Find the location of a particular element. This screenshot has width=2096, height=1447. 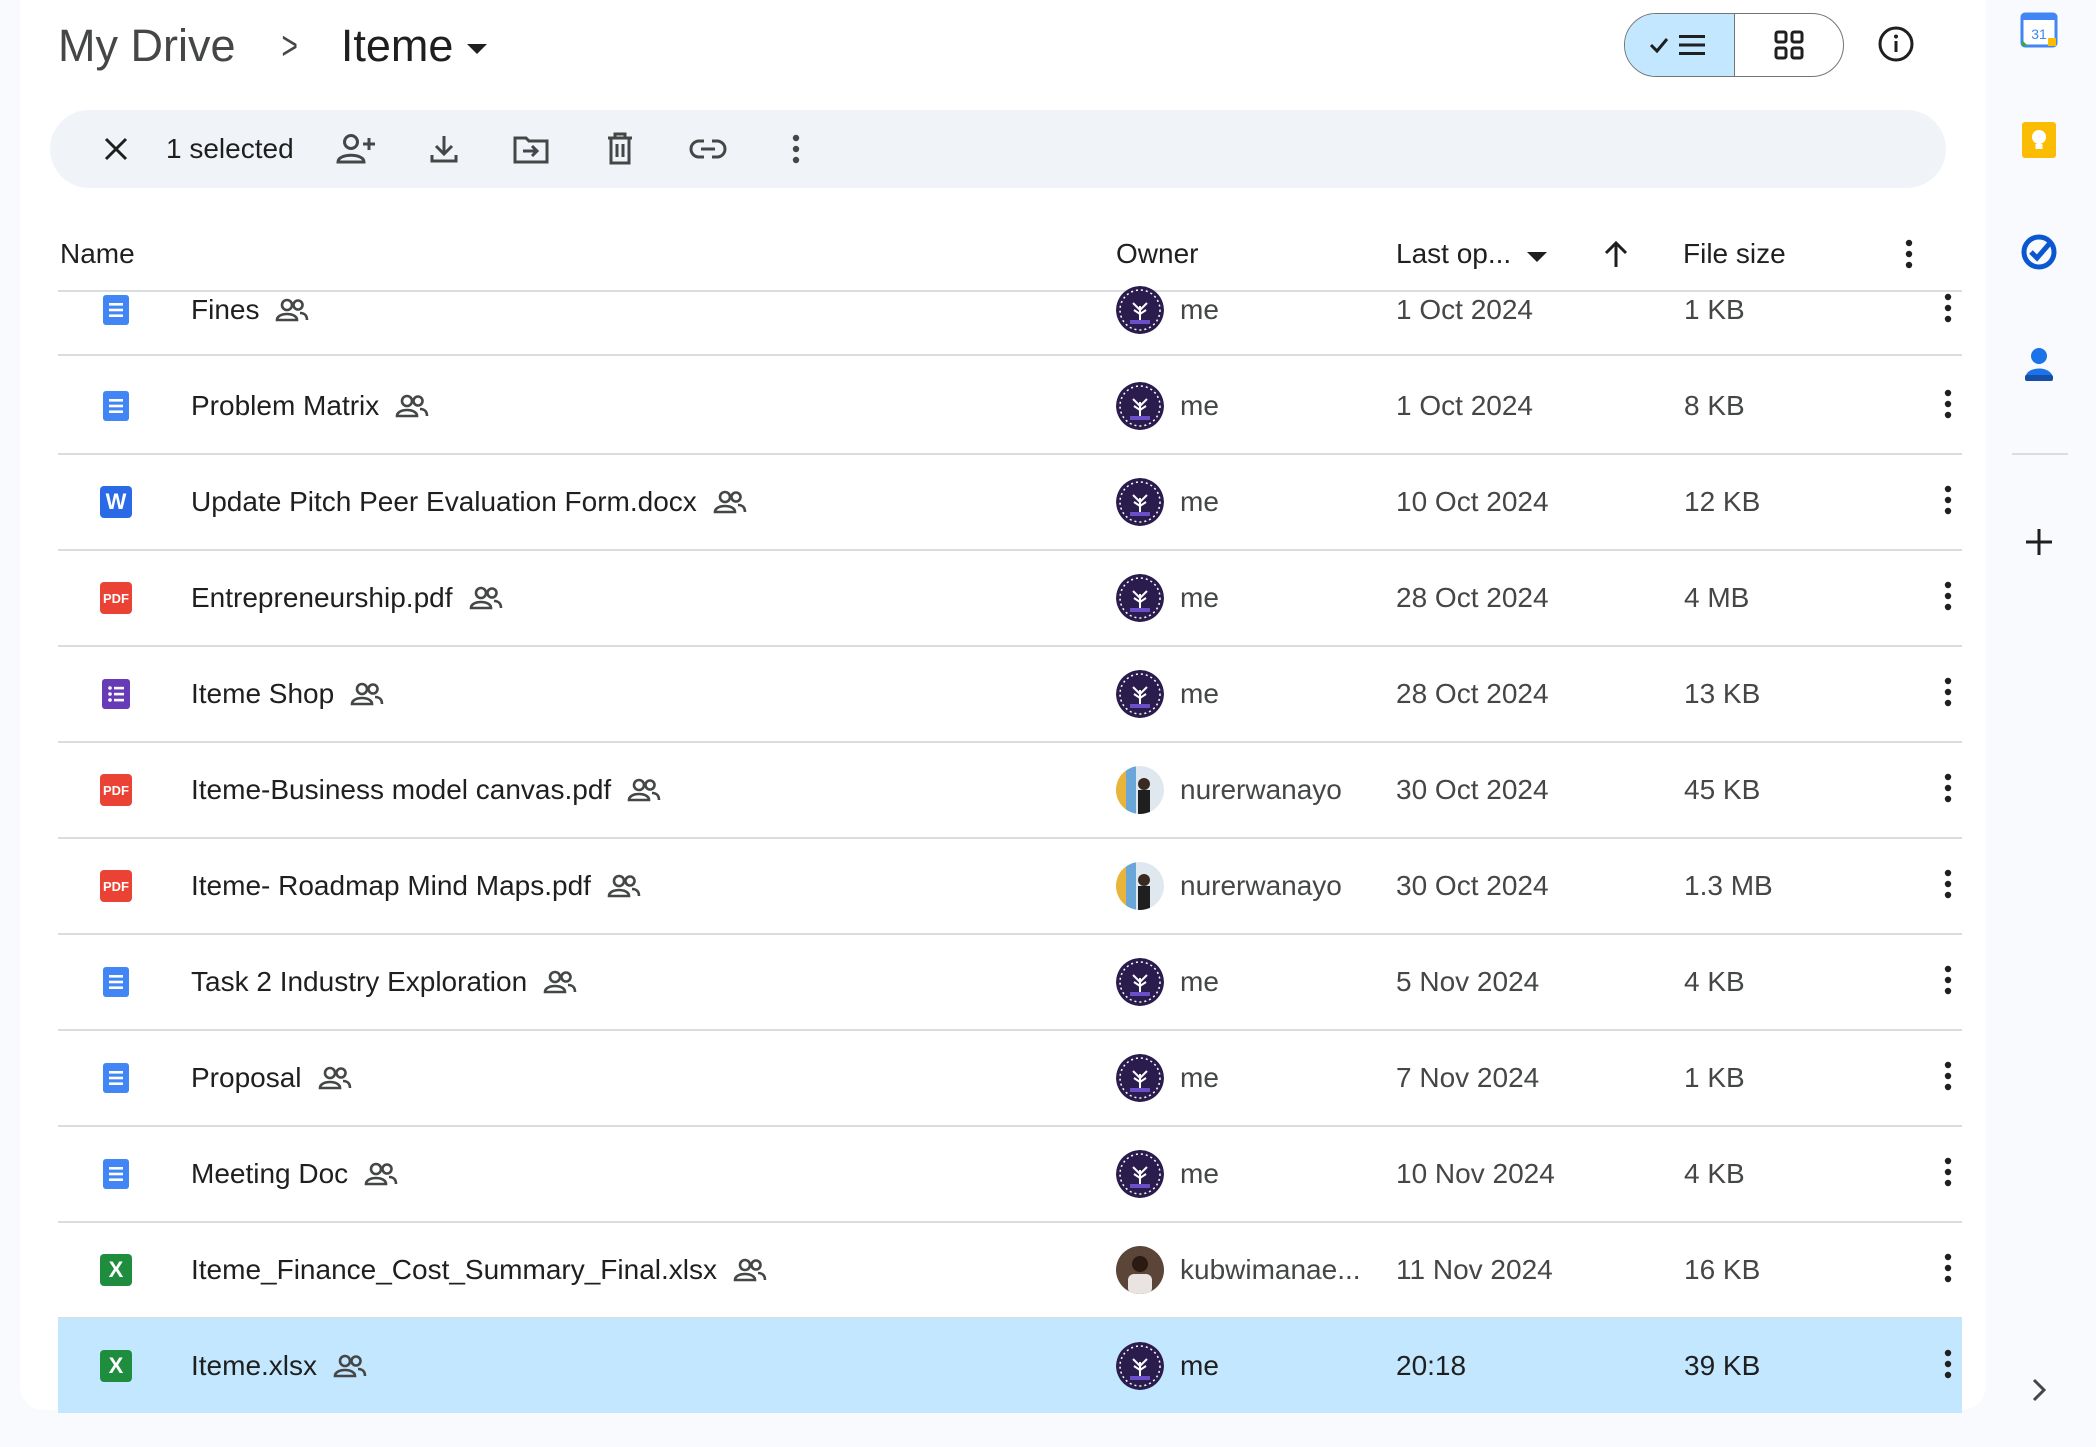

details-info-button is located at coordinates (1896, 44).